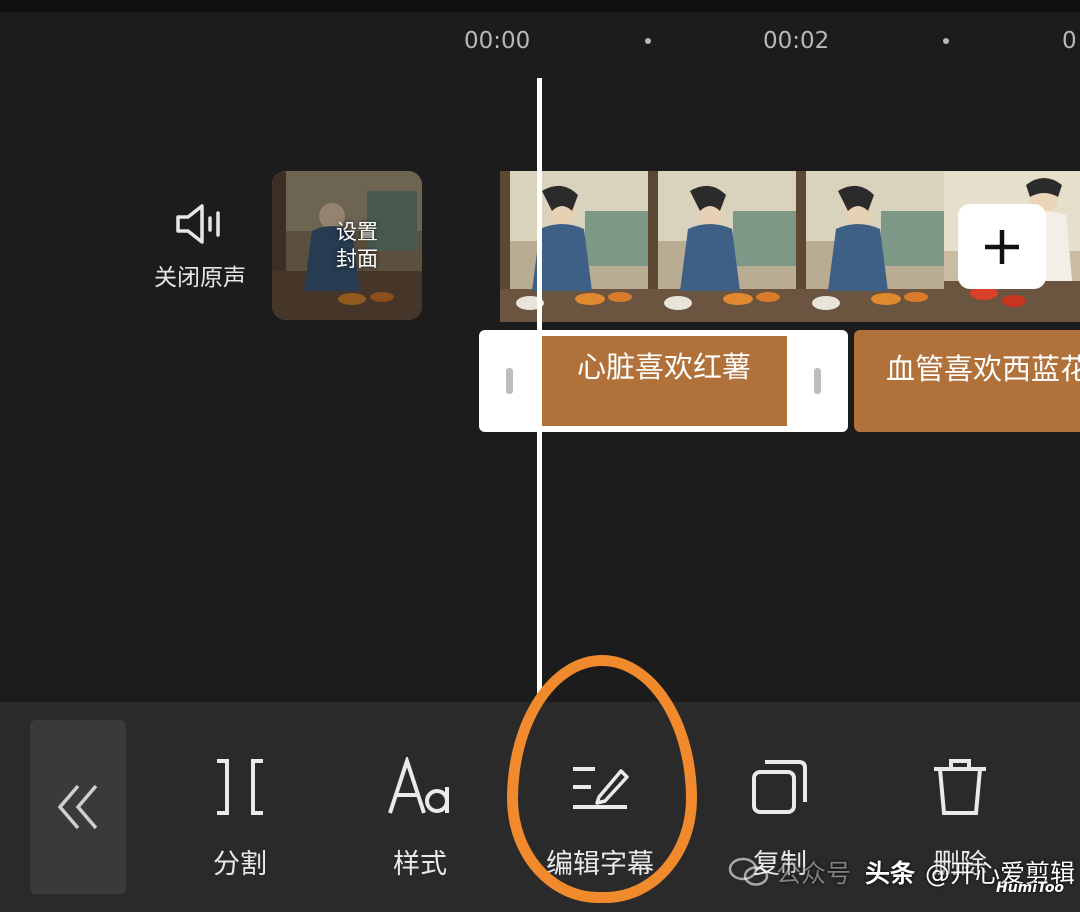 This screenshot has height=912, width=1080. Describe the element at coordinates (779, 787) in the screenshot. I see `copy-icon` at that location.